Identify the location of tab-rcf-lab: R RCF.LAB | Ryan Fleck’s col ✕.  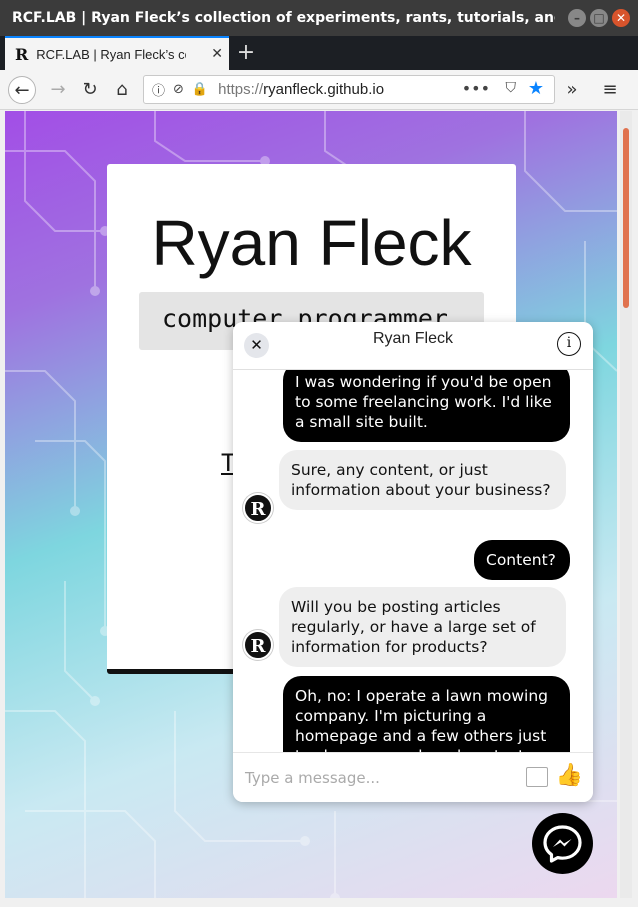
(117, 53).